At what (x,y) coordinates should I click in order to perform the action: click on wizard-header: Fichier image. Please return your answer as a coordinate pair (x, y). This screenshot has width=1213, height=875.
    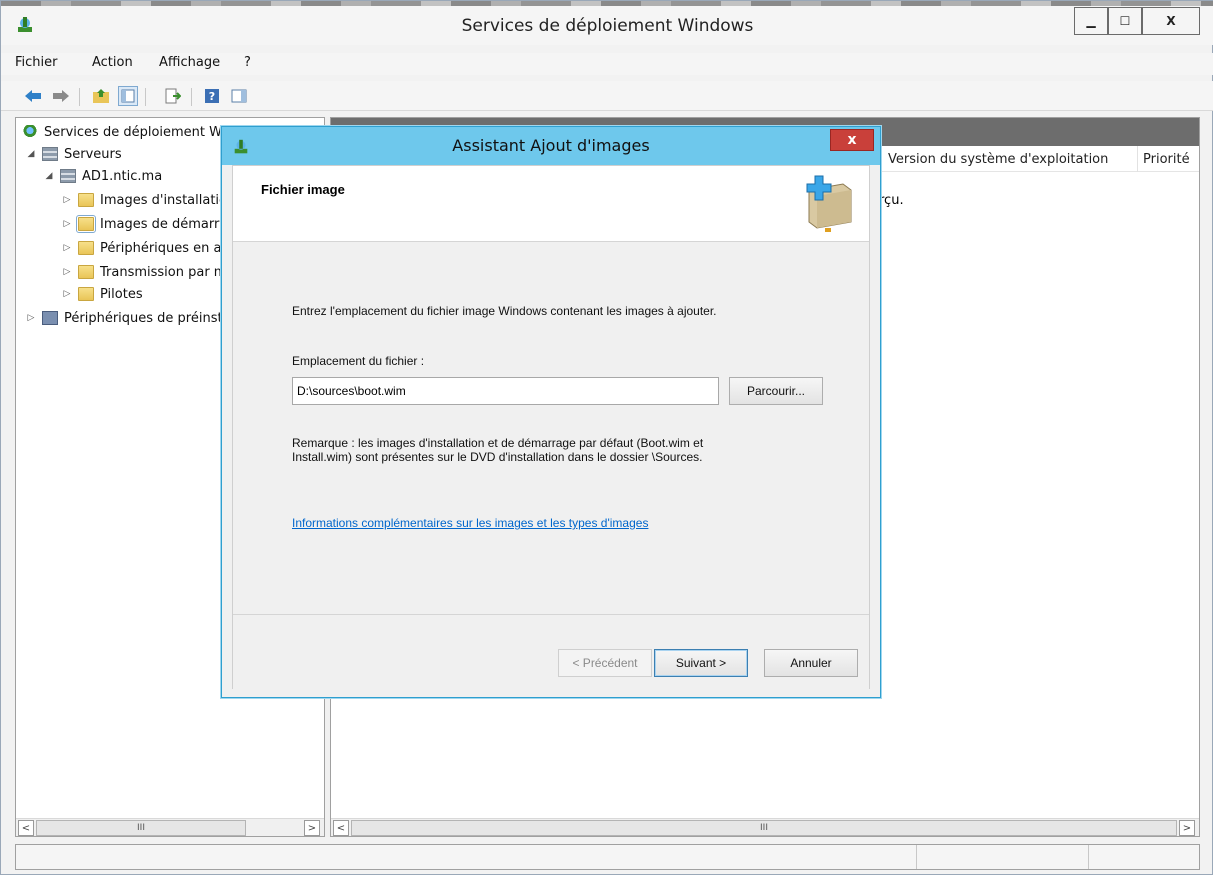
    Looking at the image, I should click on (551, 204).